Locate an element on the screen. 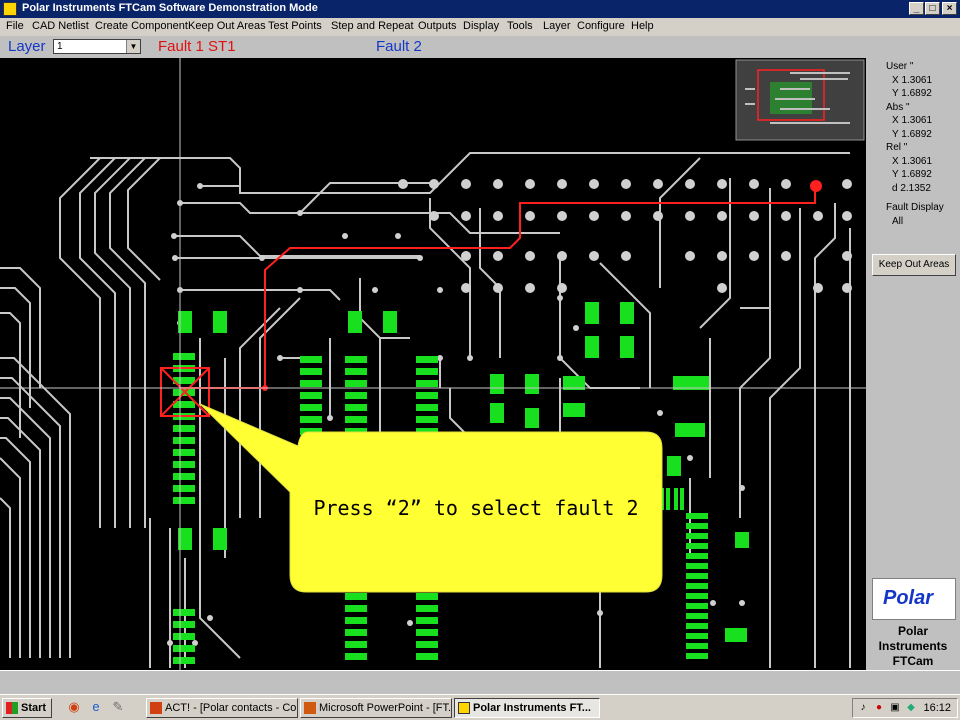 The height and width of the screenshot is (720, 960). abs-y-value: Y 1.6892 is located at coordinates (912, 134).